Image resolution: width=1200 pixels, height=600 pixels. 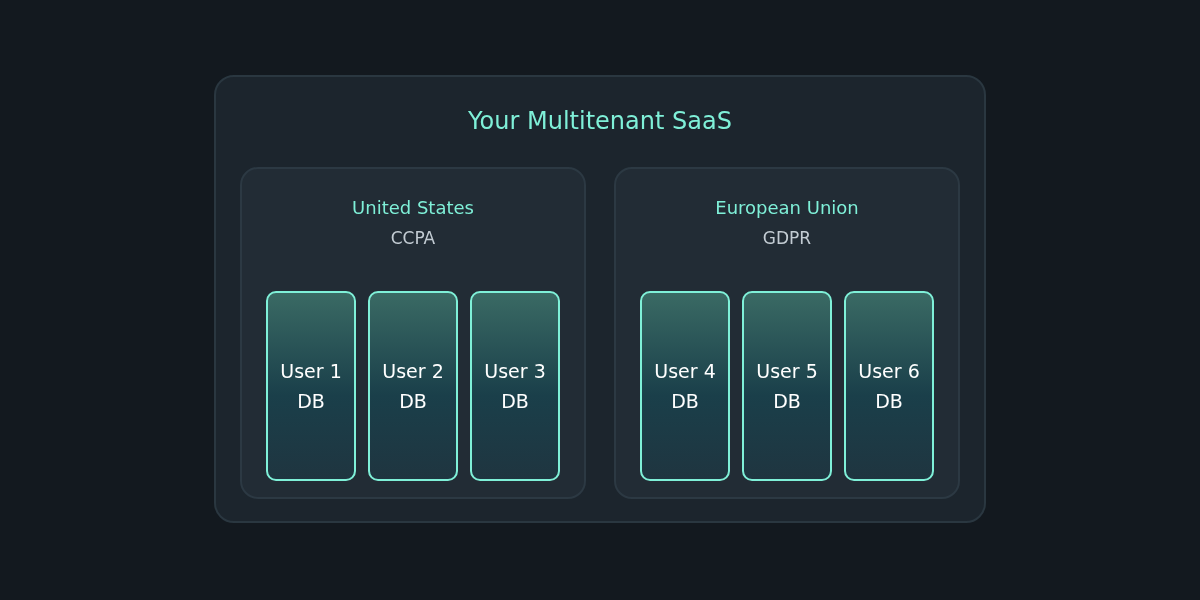 I want to click on database-label: User 3, so click(x=515, y=371).